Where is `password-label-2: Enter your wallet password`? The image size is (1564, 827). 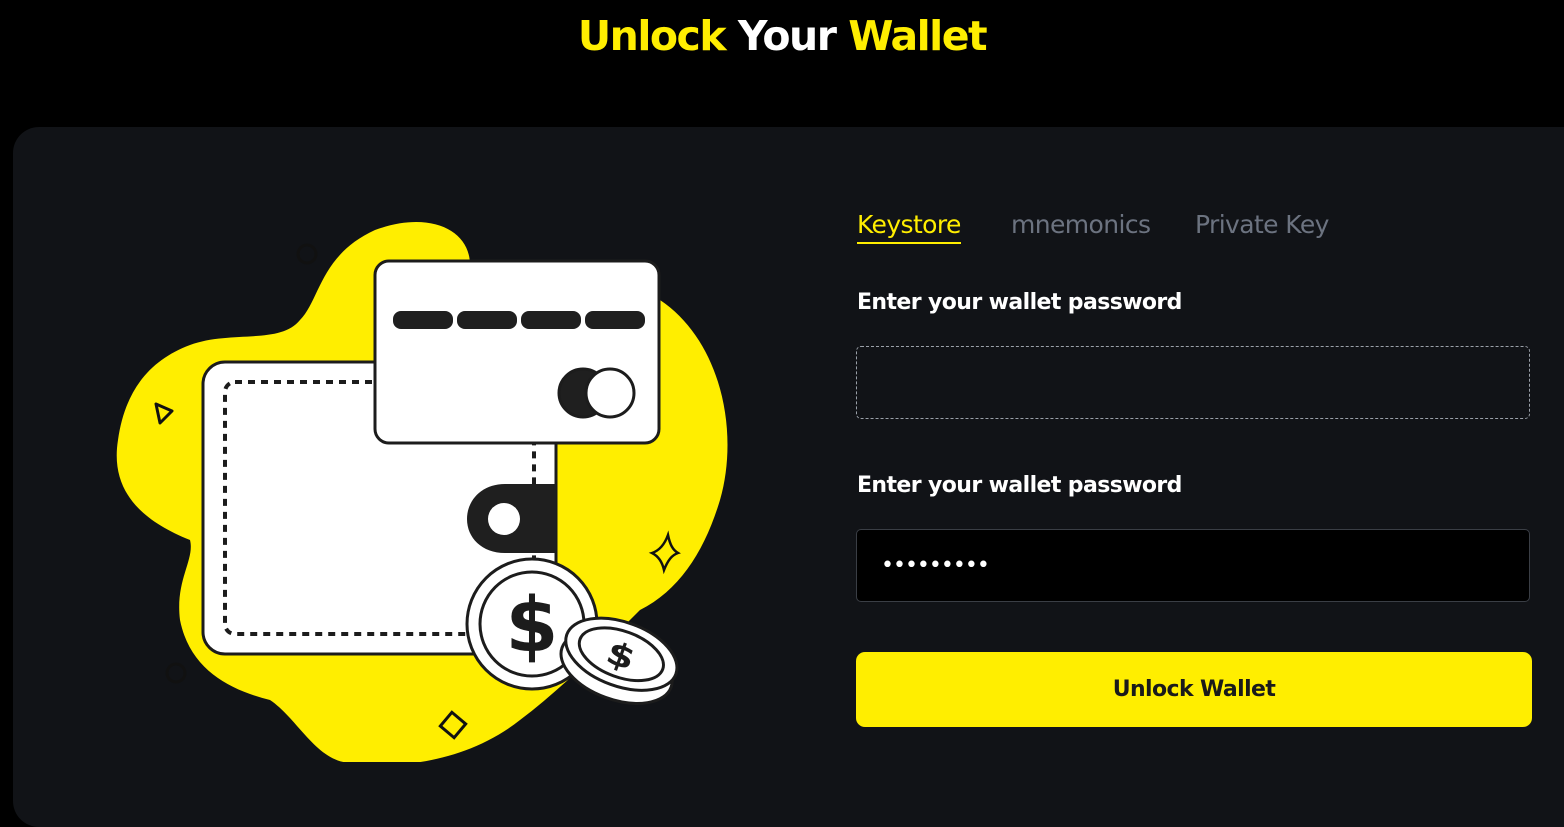 password-label-2: Enter your wallet password is located at coordinates (1019, 485).